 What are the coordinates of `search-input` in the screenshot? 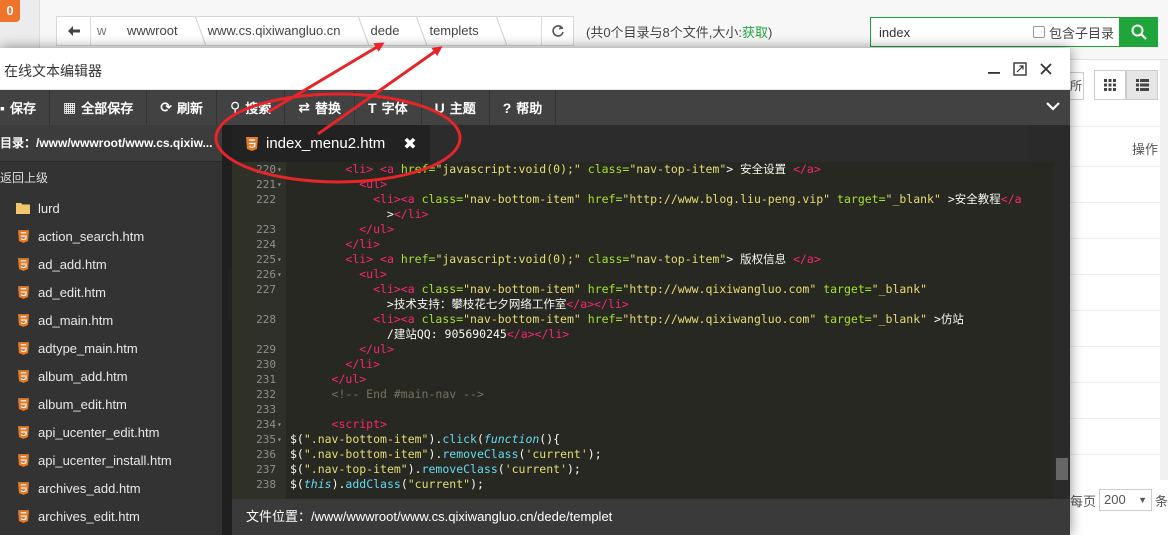 It's located at (946, 32).